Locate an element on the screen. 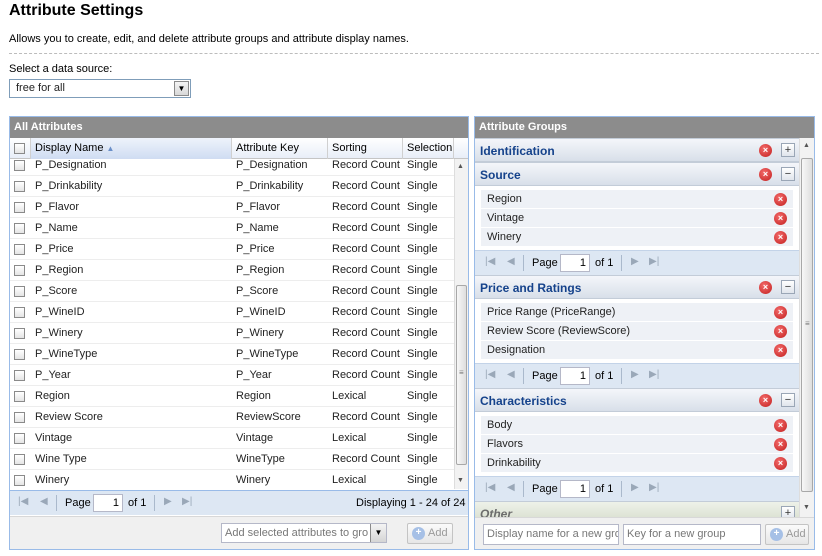 The height and width of the screenshot is (556, 822). list-item: Review Score (ReviewScore) × is located at coordinates (637, 331).